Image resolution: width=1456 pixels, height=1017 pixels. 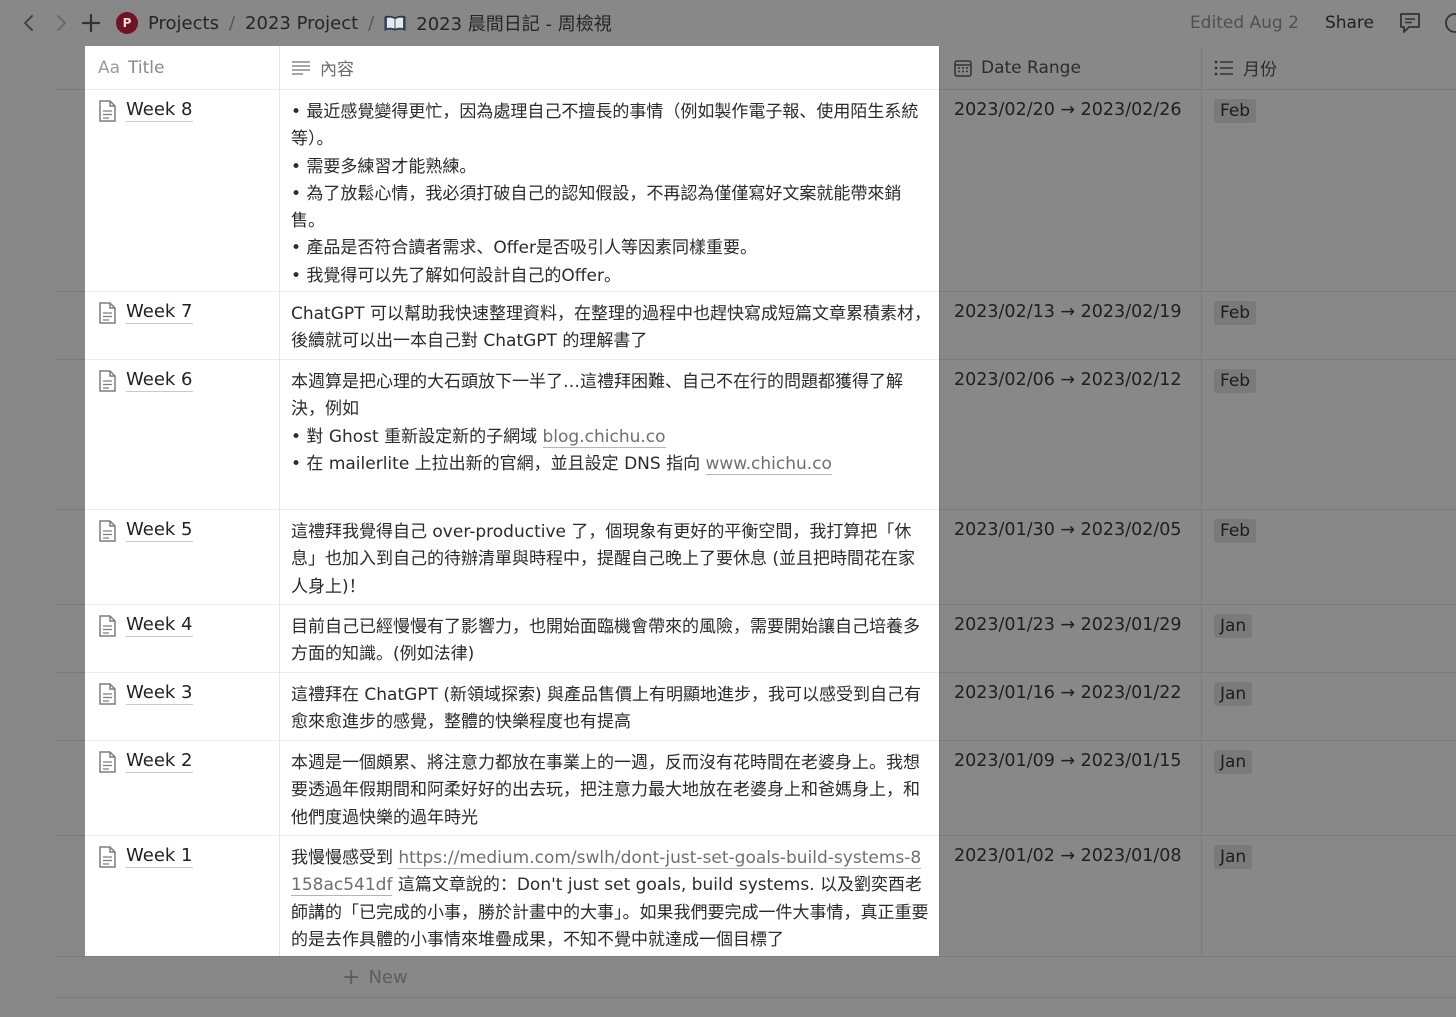 What do you see at coordinates (456, 275) in the screenshot?
I see `content-line: • 我覺得可以先了解如何設計自己的Offer。` at bounding box center [456, 275].